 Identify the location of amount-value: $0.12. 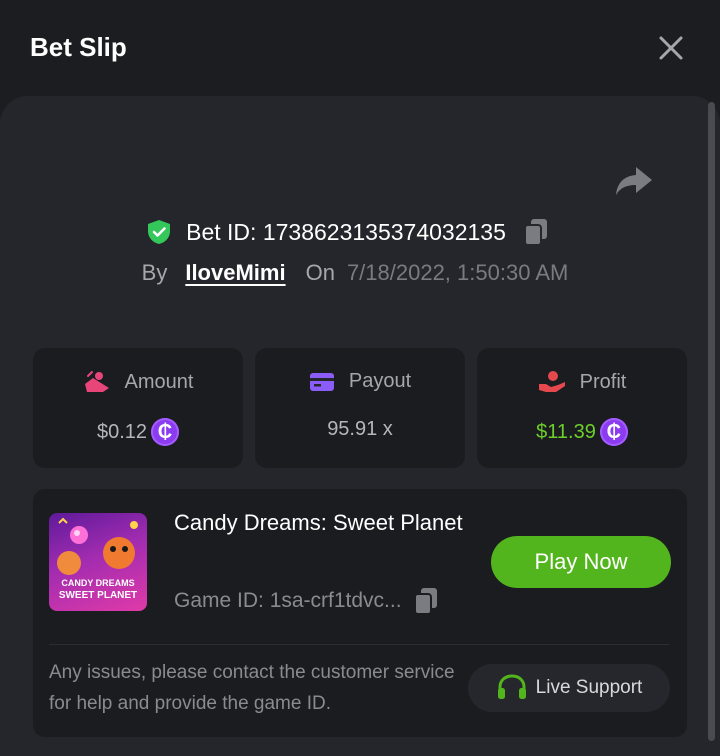
(122, 431).